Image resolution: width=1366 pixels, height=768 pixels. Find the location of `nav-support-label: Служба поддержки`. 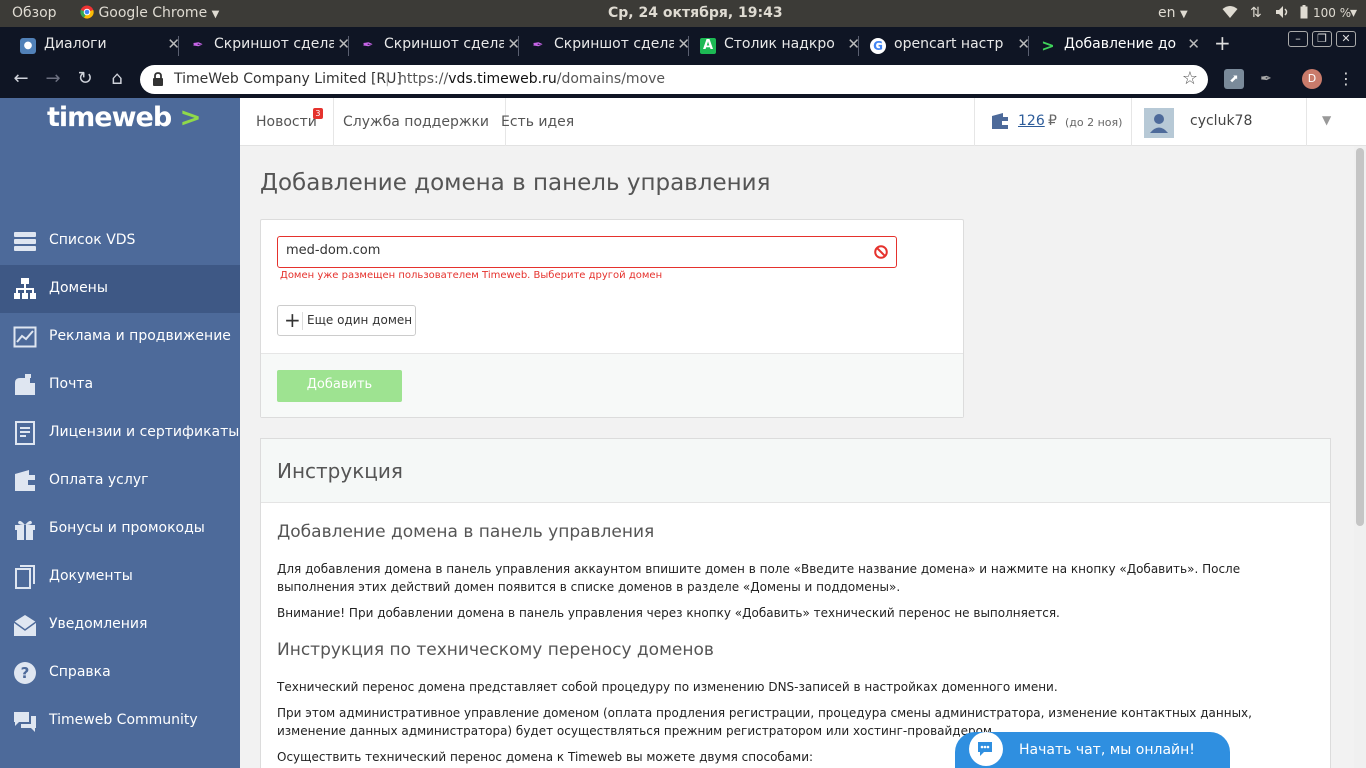

nav-support-label: Служба поддержки is located at coordinates (416, 122).